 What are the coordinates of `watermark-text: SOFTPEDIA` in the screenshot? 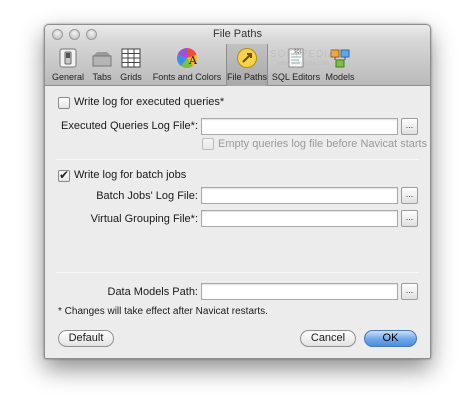 It's located at (303, 54).